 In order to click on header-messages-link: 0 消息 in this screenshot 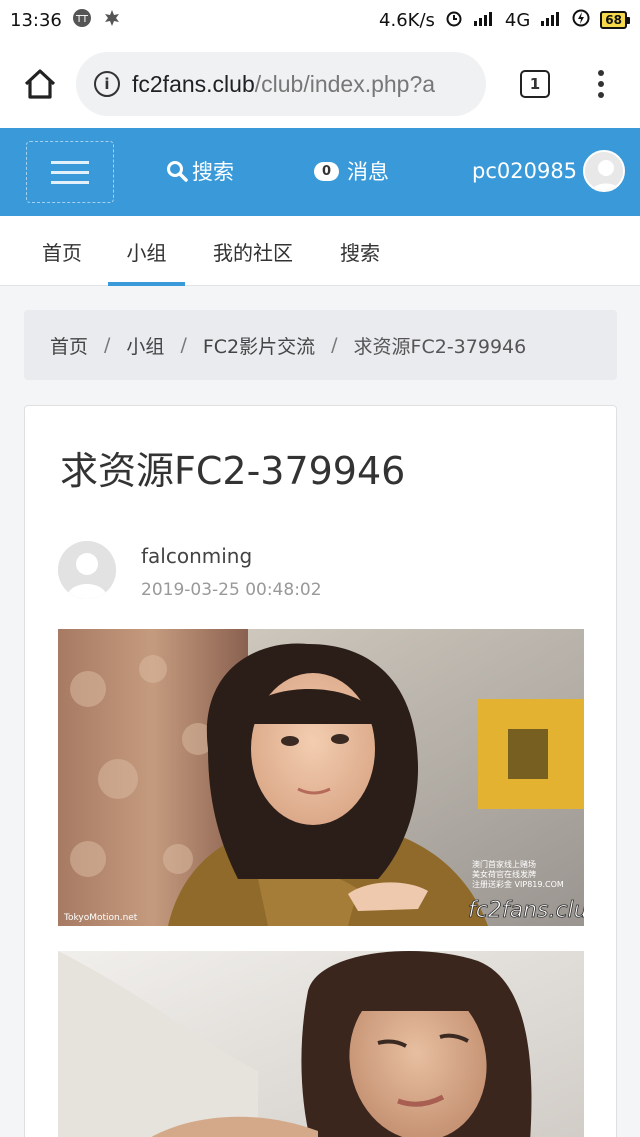, I will do `click(351, 171)`.